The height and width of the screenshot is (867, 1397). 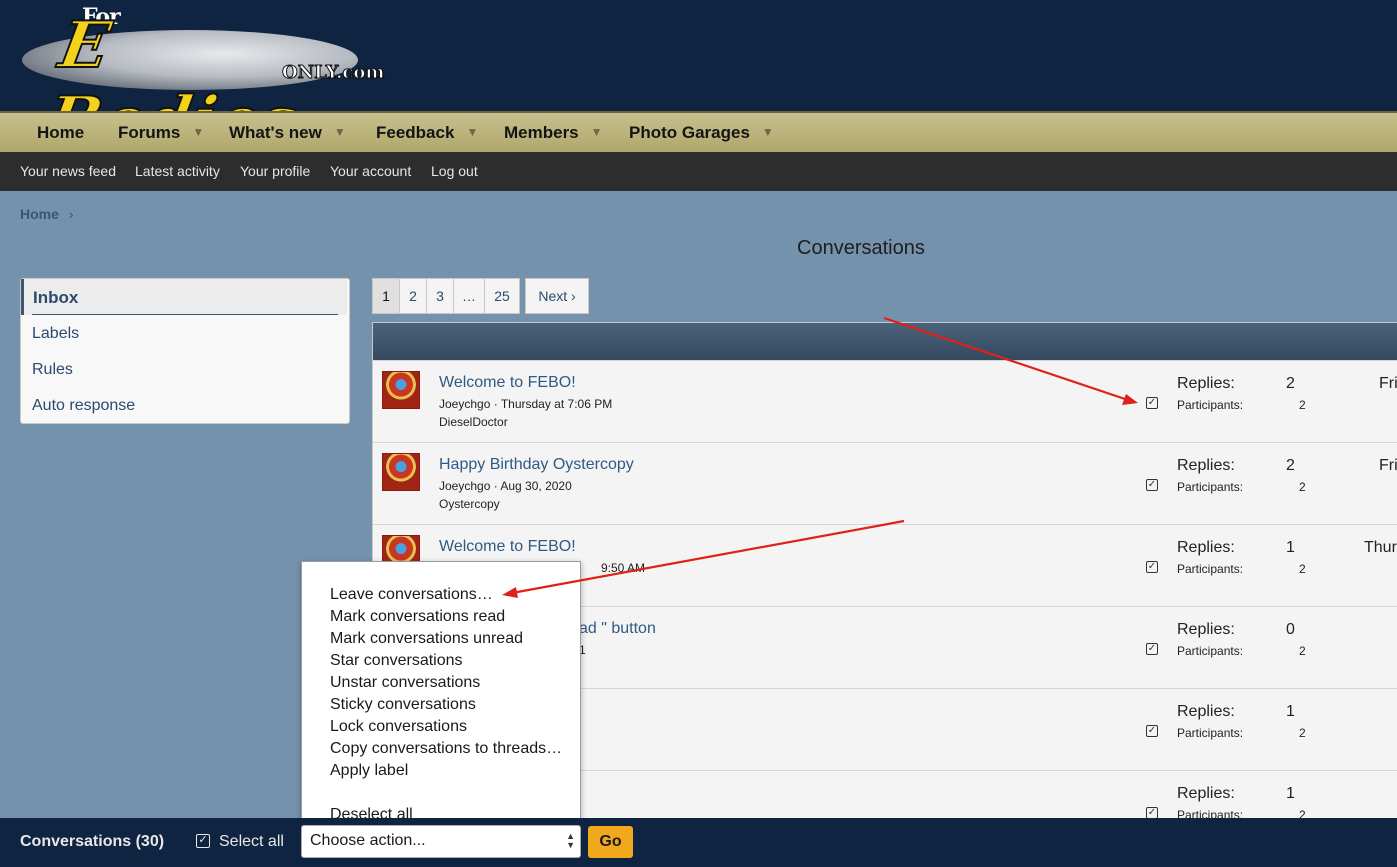 What do you see at coordinates (56, 297) in the screenshot?
I see `sidebar-item-label: Inbox` at bounding box center [56, 297].